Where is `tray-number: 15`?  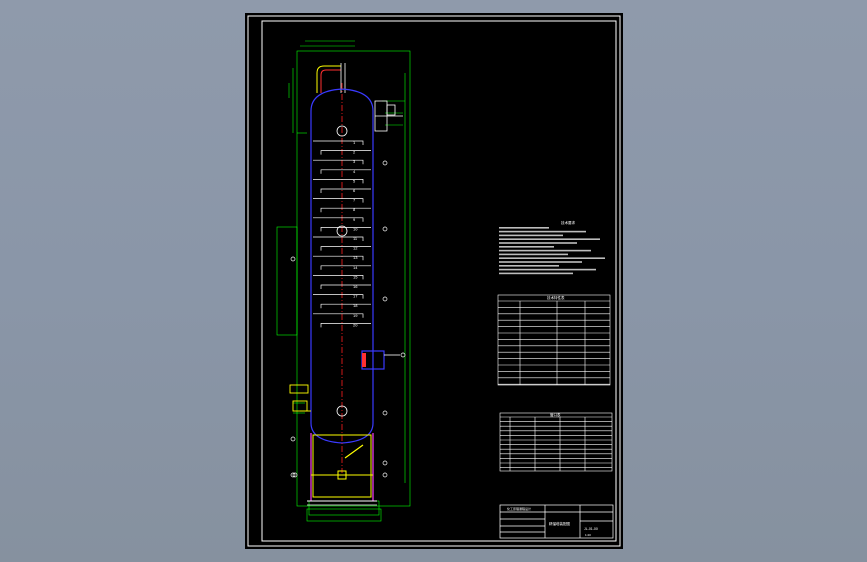 tray-number: 15 is located at coordinates (355, 276).